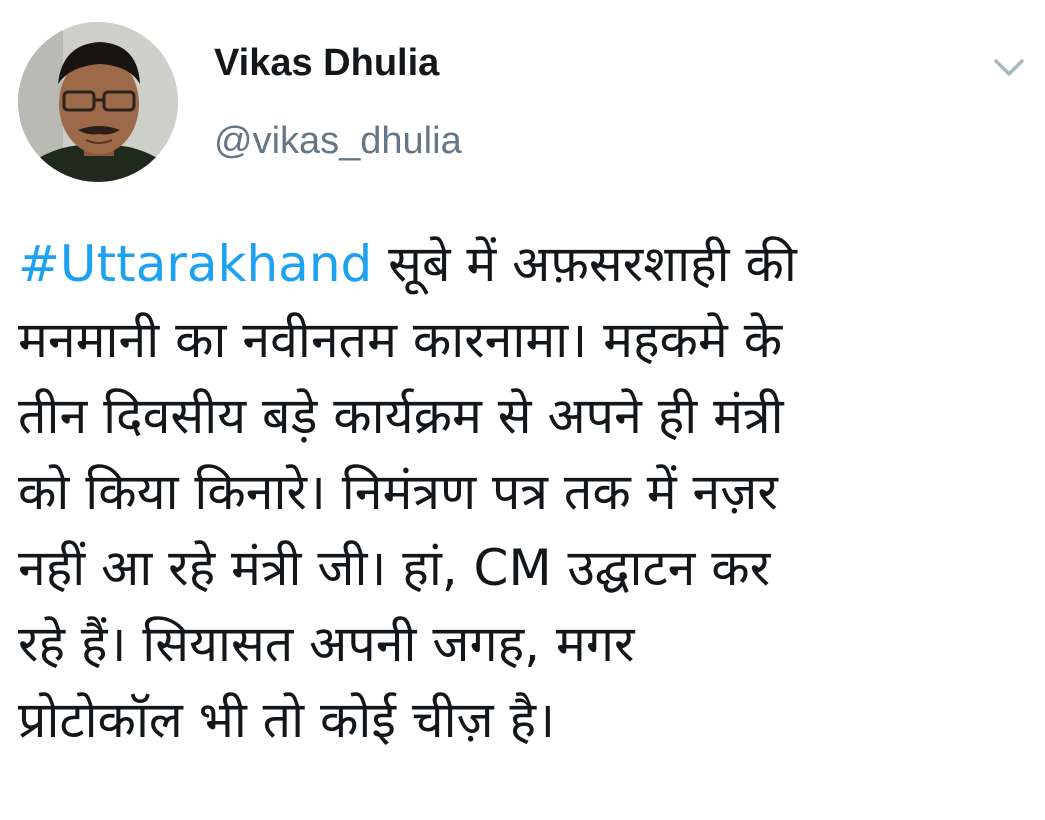 This screenshot has width=1045, height=820. I want to click on hashtag-link: #Uttarakhand, so click(195, 264).